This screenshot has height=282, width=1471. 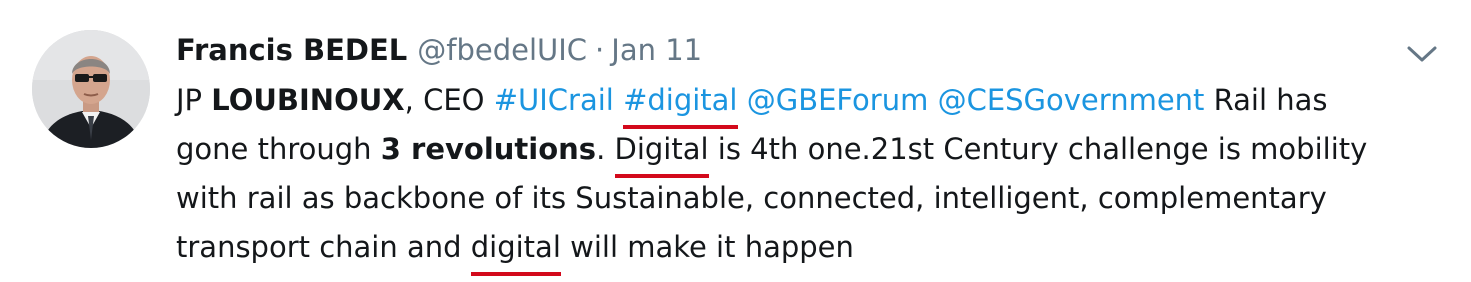 What do you see at coordinates (1266, 100) in the screenshot?
I see `text-segment: Rail has` at bounding box center [1266, 100].